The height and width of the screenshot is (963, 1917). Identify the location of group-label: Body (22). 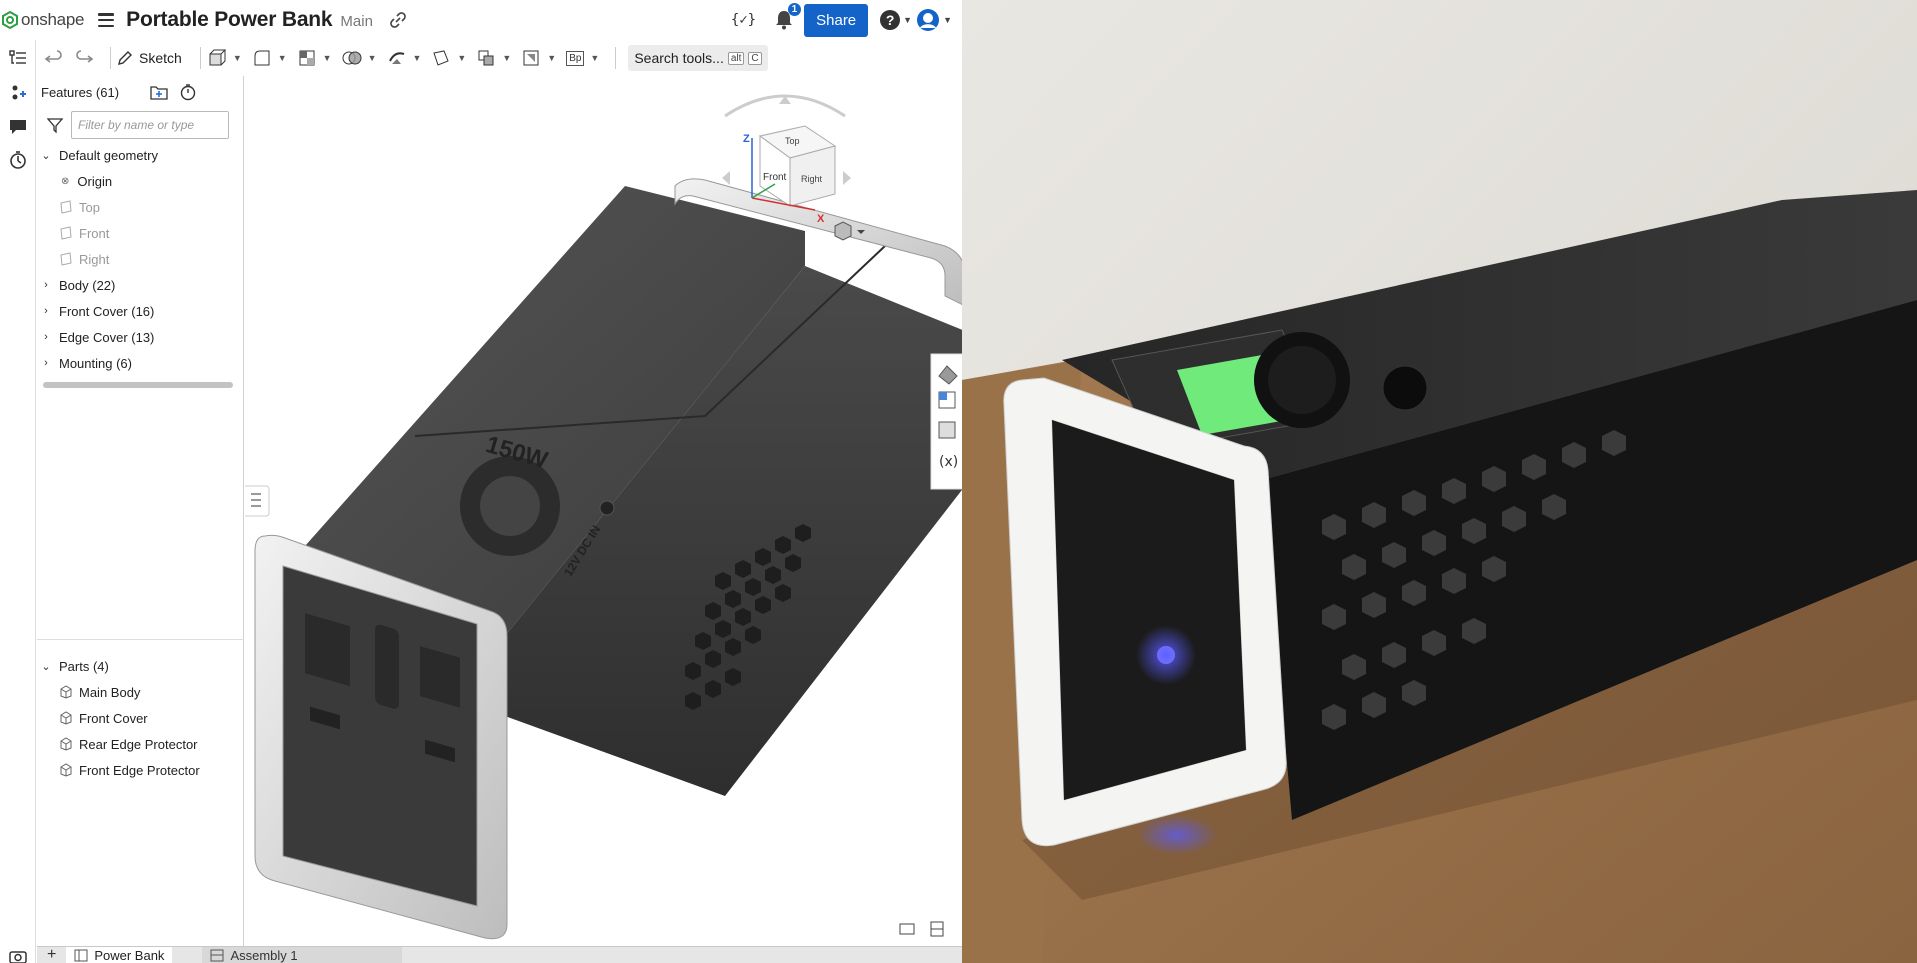
(87, 285).